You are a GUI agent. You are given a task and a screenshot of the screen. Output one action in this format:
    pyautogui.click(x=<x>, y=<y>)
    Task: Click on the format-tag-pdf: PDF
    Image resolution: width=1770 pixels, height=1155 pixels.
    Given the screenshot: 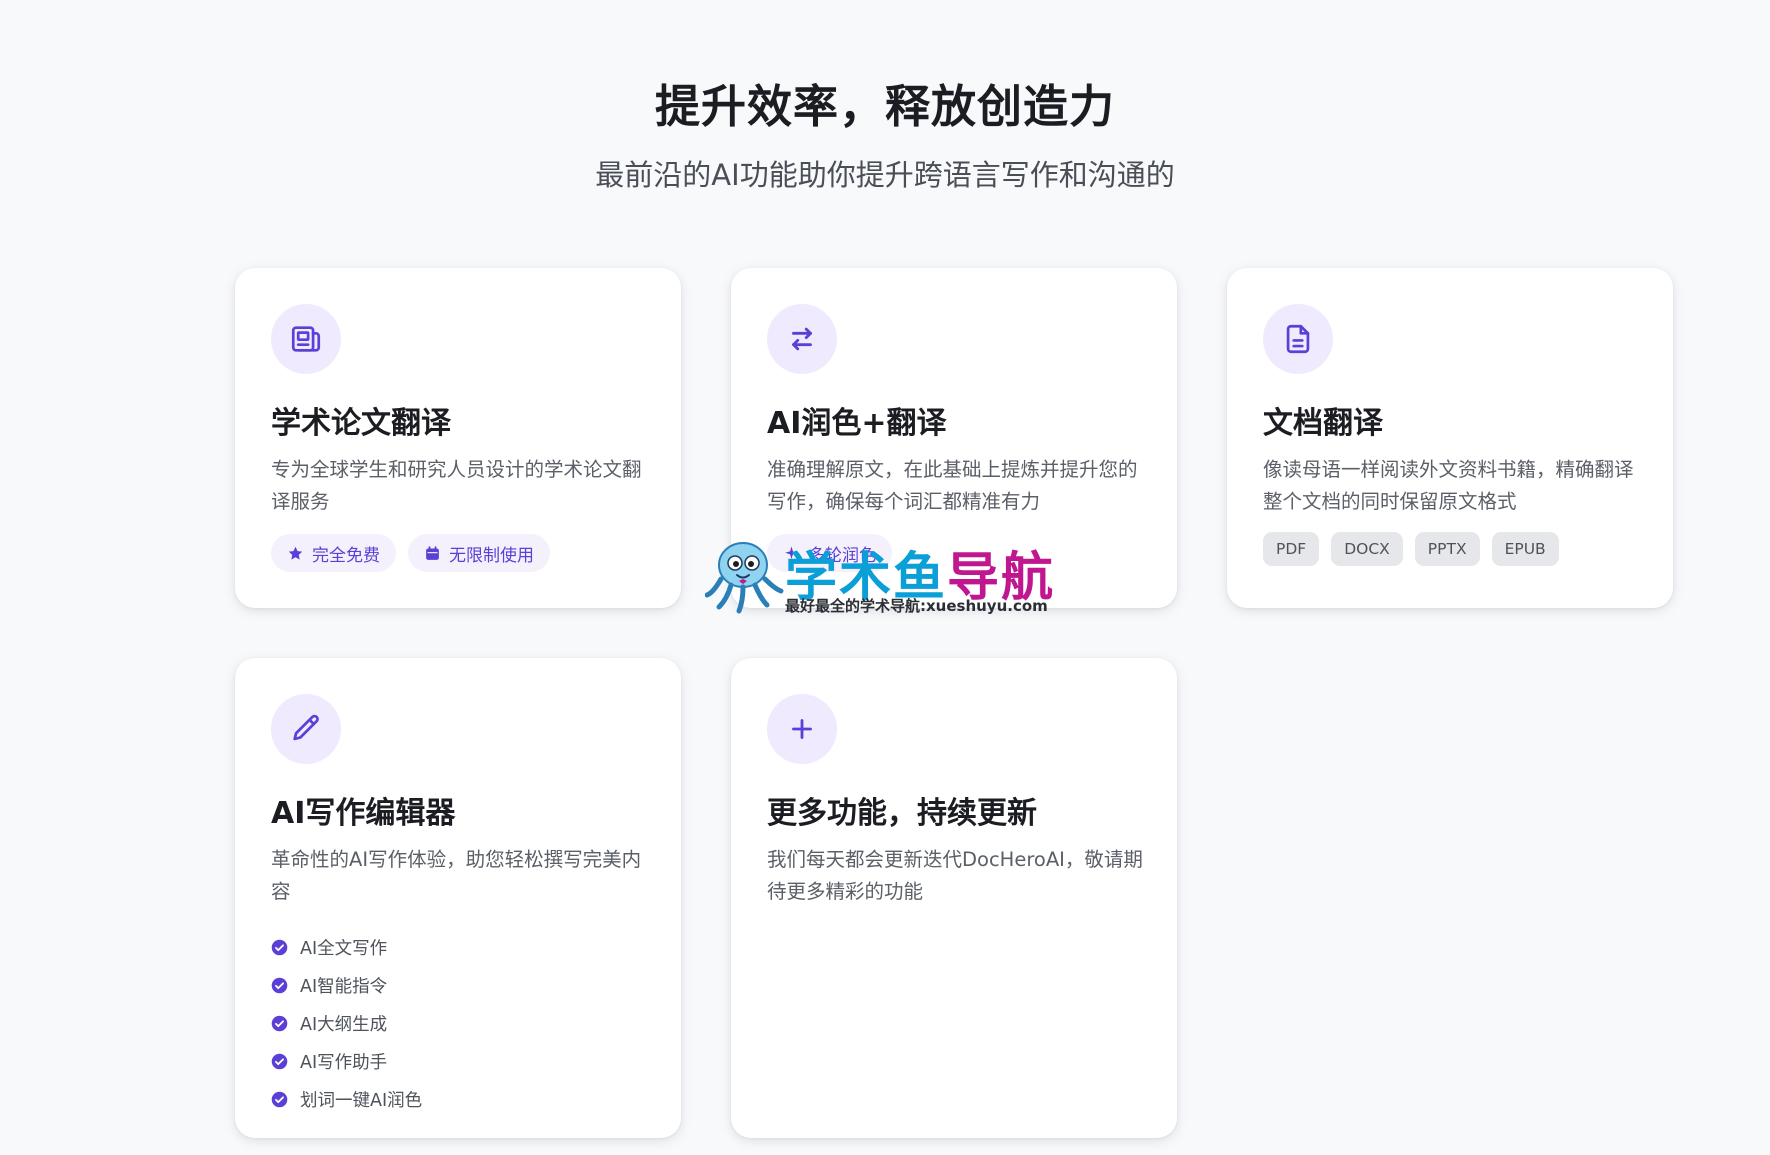 What is the action you would take?
    pyautogui.click(x=1291, y=549)
    